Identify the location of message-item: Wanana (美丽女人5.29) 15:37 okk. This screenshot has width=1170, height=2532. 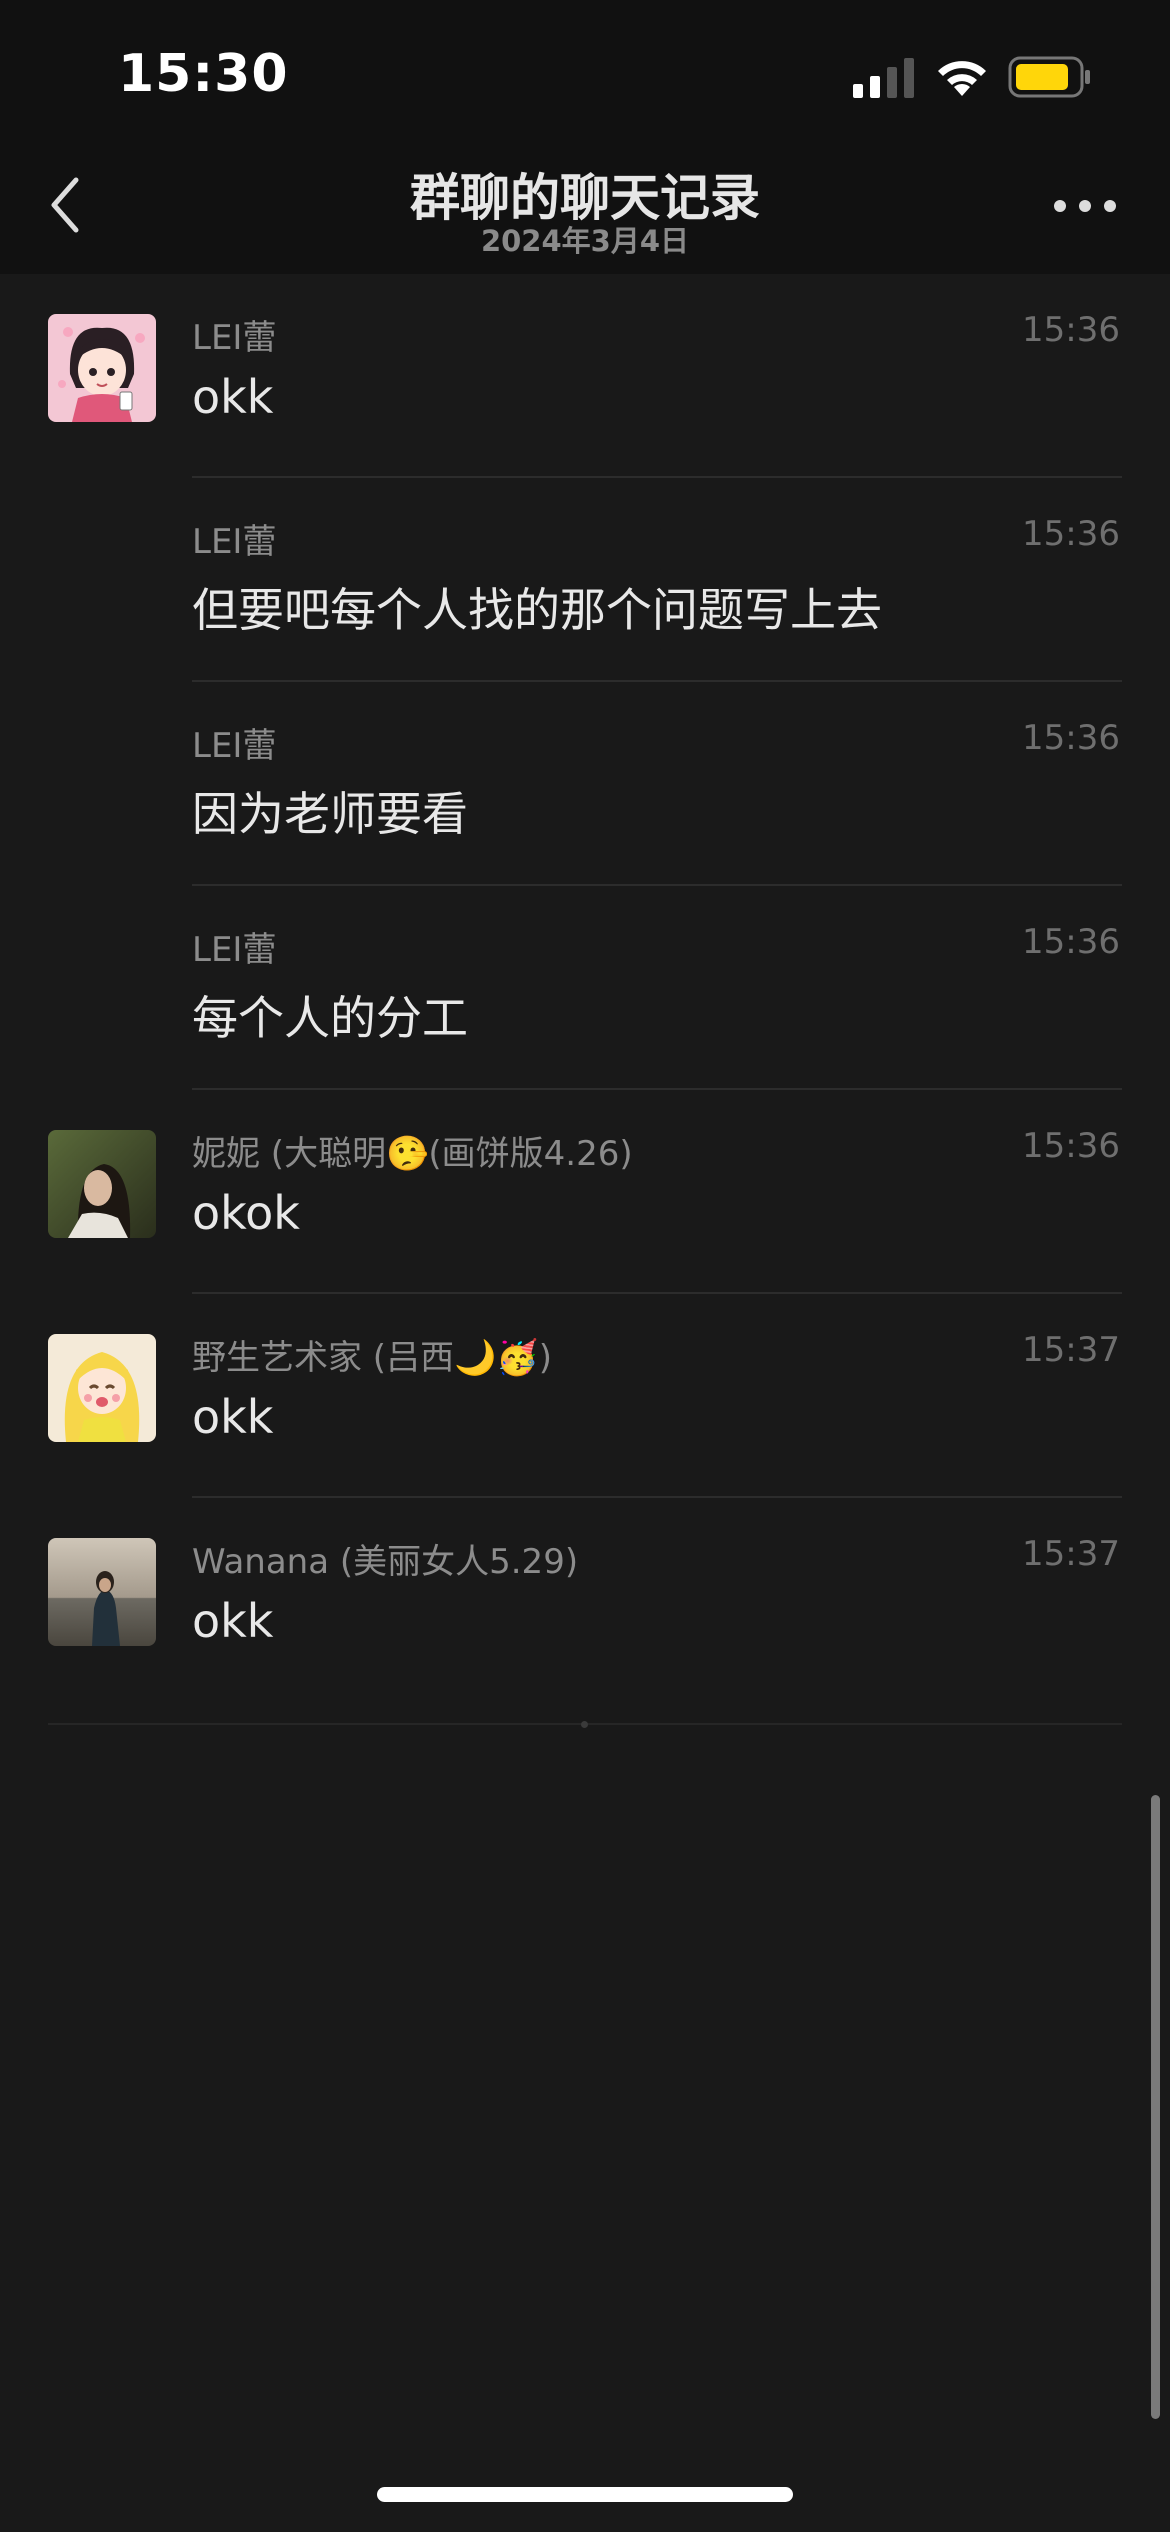
(585, 1600).